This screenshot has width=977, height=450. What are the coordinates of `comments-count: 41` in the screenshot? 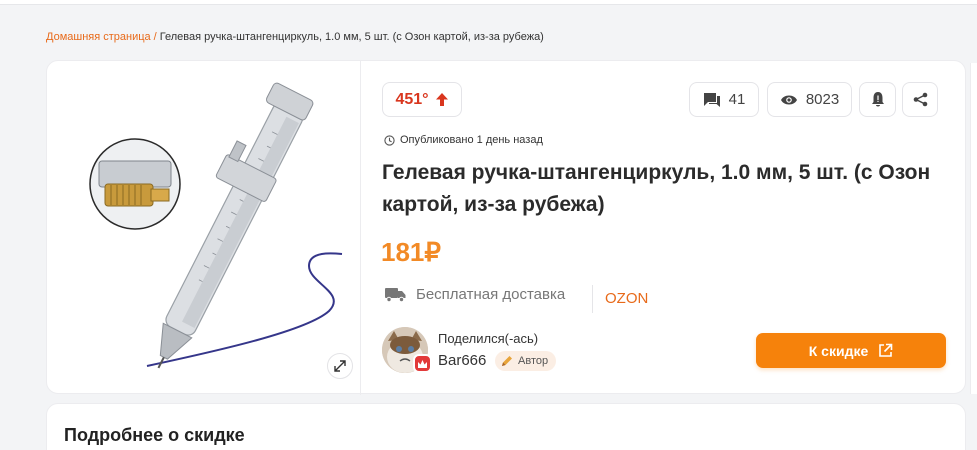 It's located at (737, 99).